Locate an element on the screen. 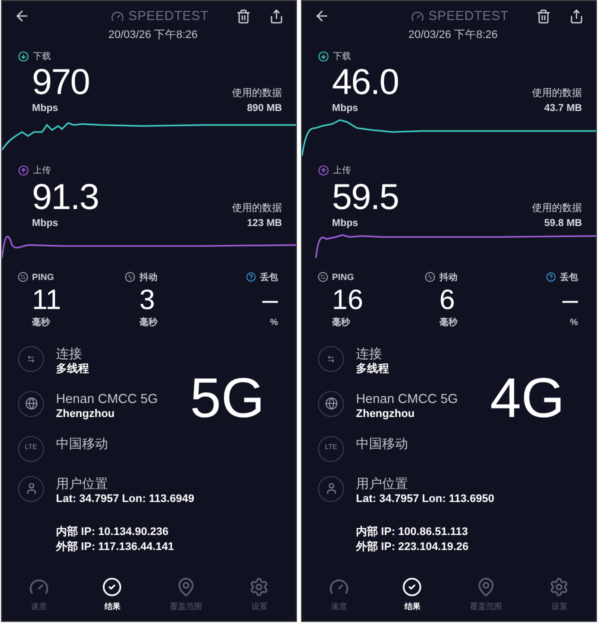 This screenshot has width=600, height=629. data-used-value: 59.8 MB is located at coordinates (563, 223).